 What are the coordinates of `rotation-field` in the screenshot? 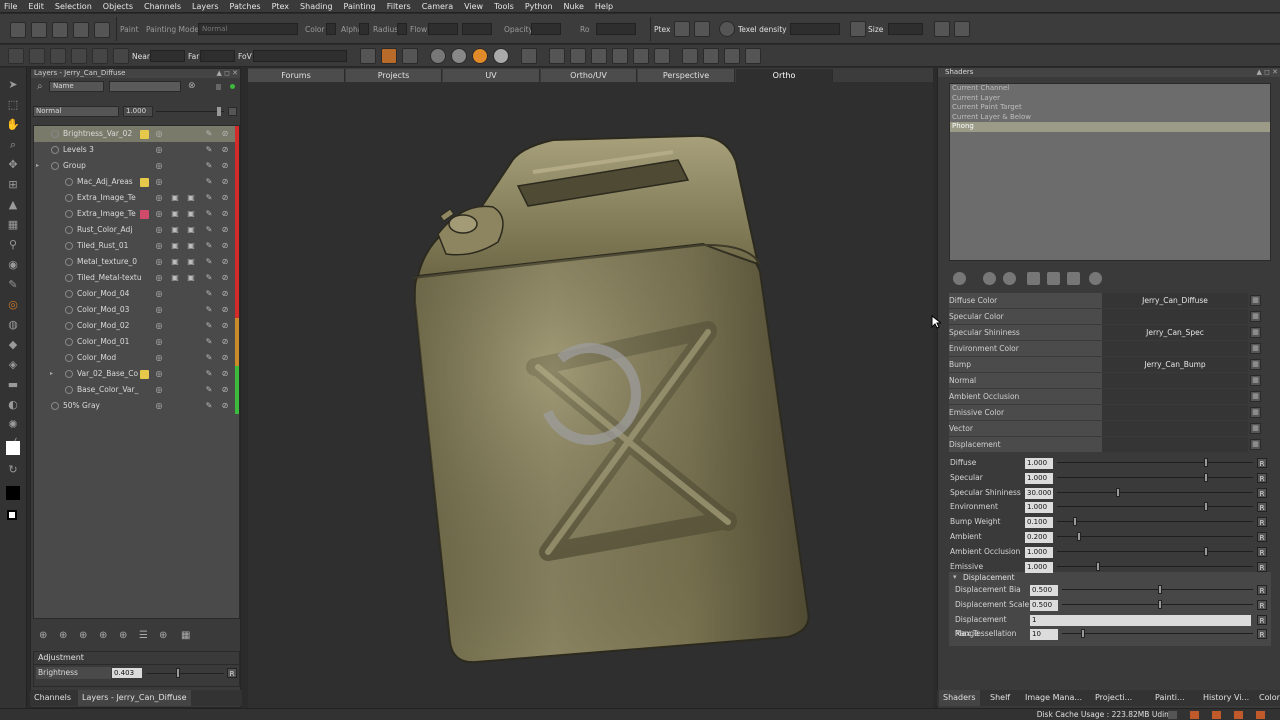 It's located at (616, 29).